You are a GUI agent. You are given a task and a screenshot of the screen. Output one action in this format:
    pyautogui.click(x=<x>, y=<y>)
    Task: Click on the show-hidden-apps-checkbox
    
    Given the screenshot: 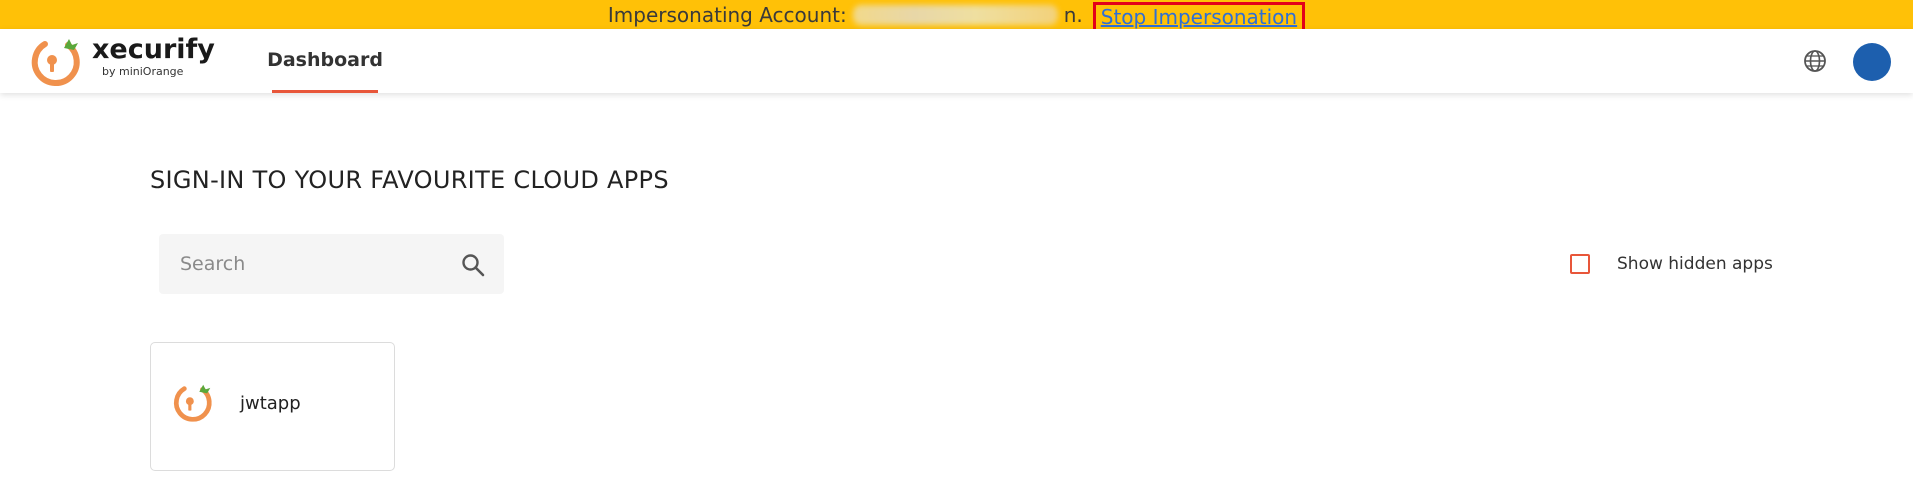 What is the action you would take?
    pyautogui.click(x=1580, y=264)
    